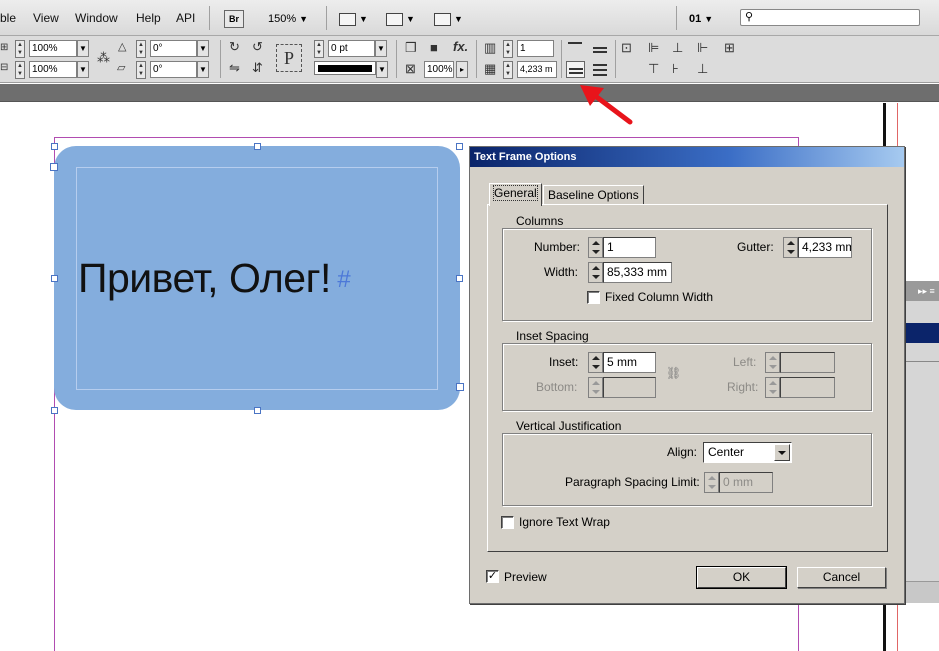 The width and height of the screenshot is (939, 651). What do you see at coordinates (394, 19) in the screenshot?
I see `screen-mode-icon` at bounding box center [394, 19].